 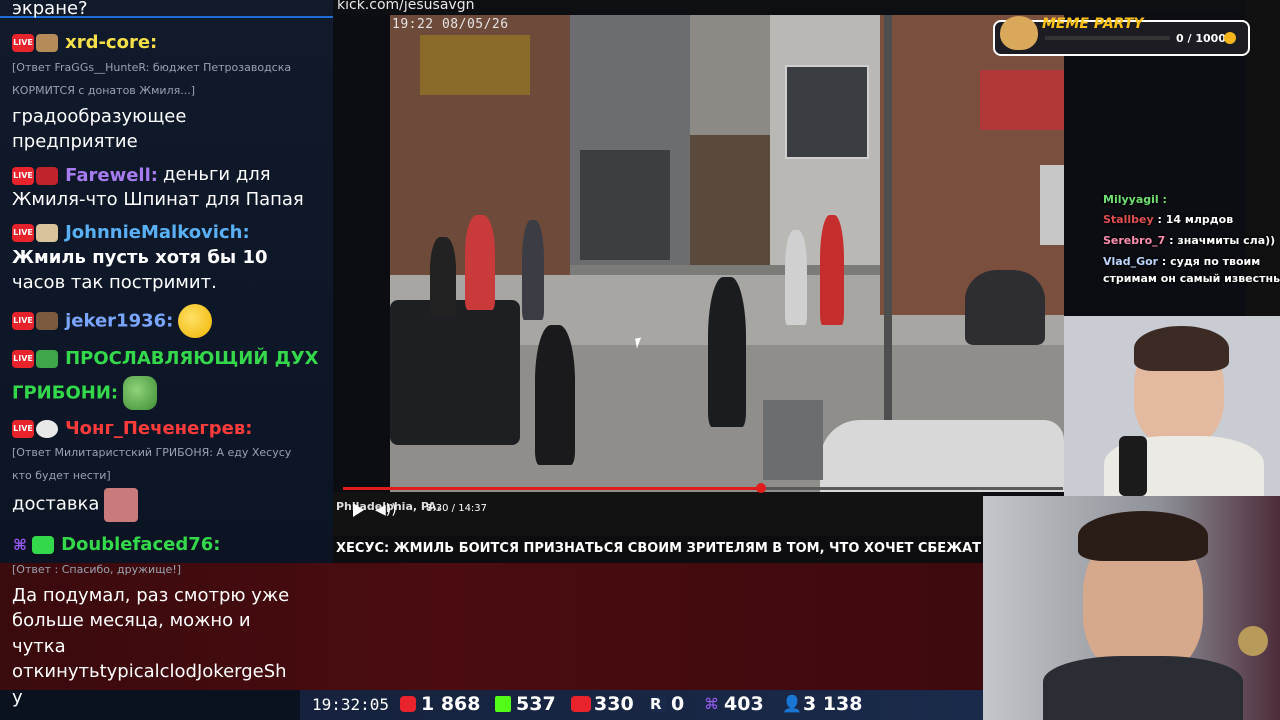 I want to click on volume-icon: ◀)), so click(x=390, y=510).